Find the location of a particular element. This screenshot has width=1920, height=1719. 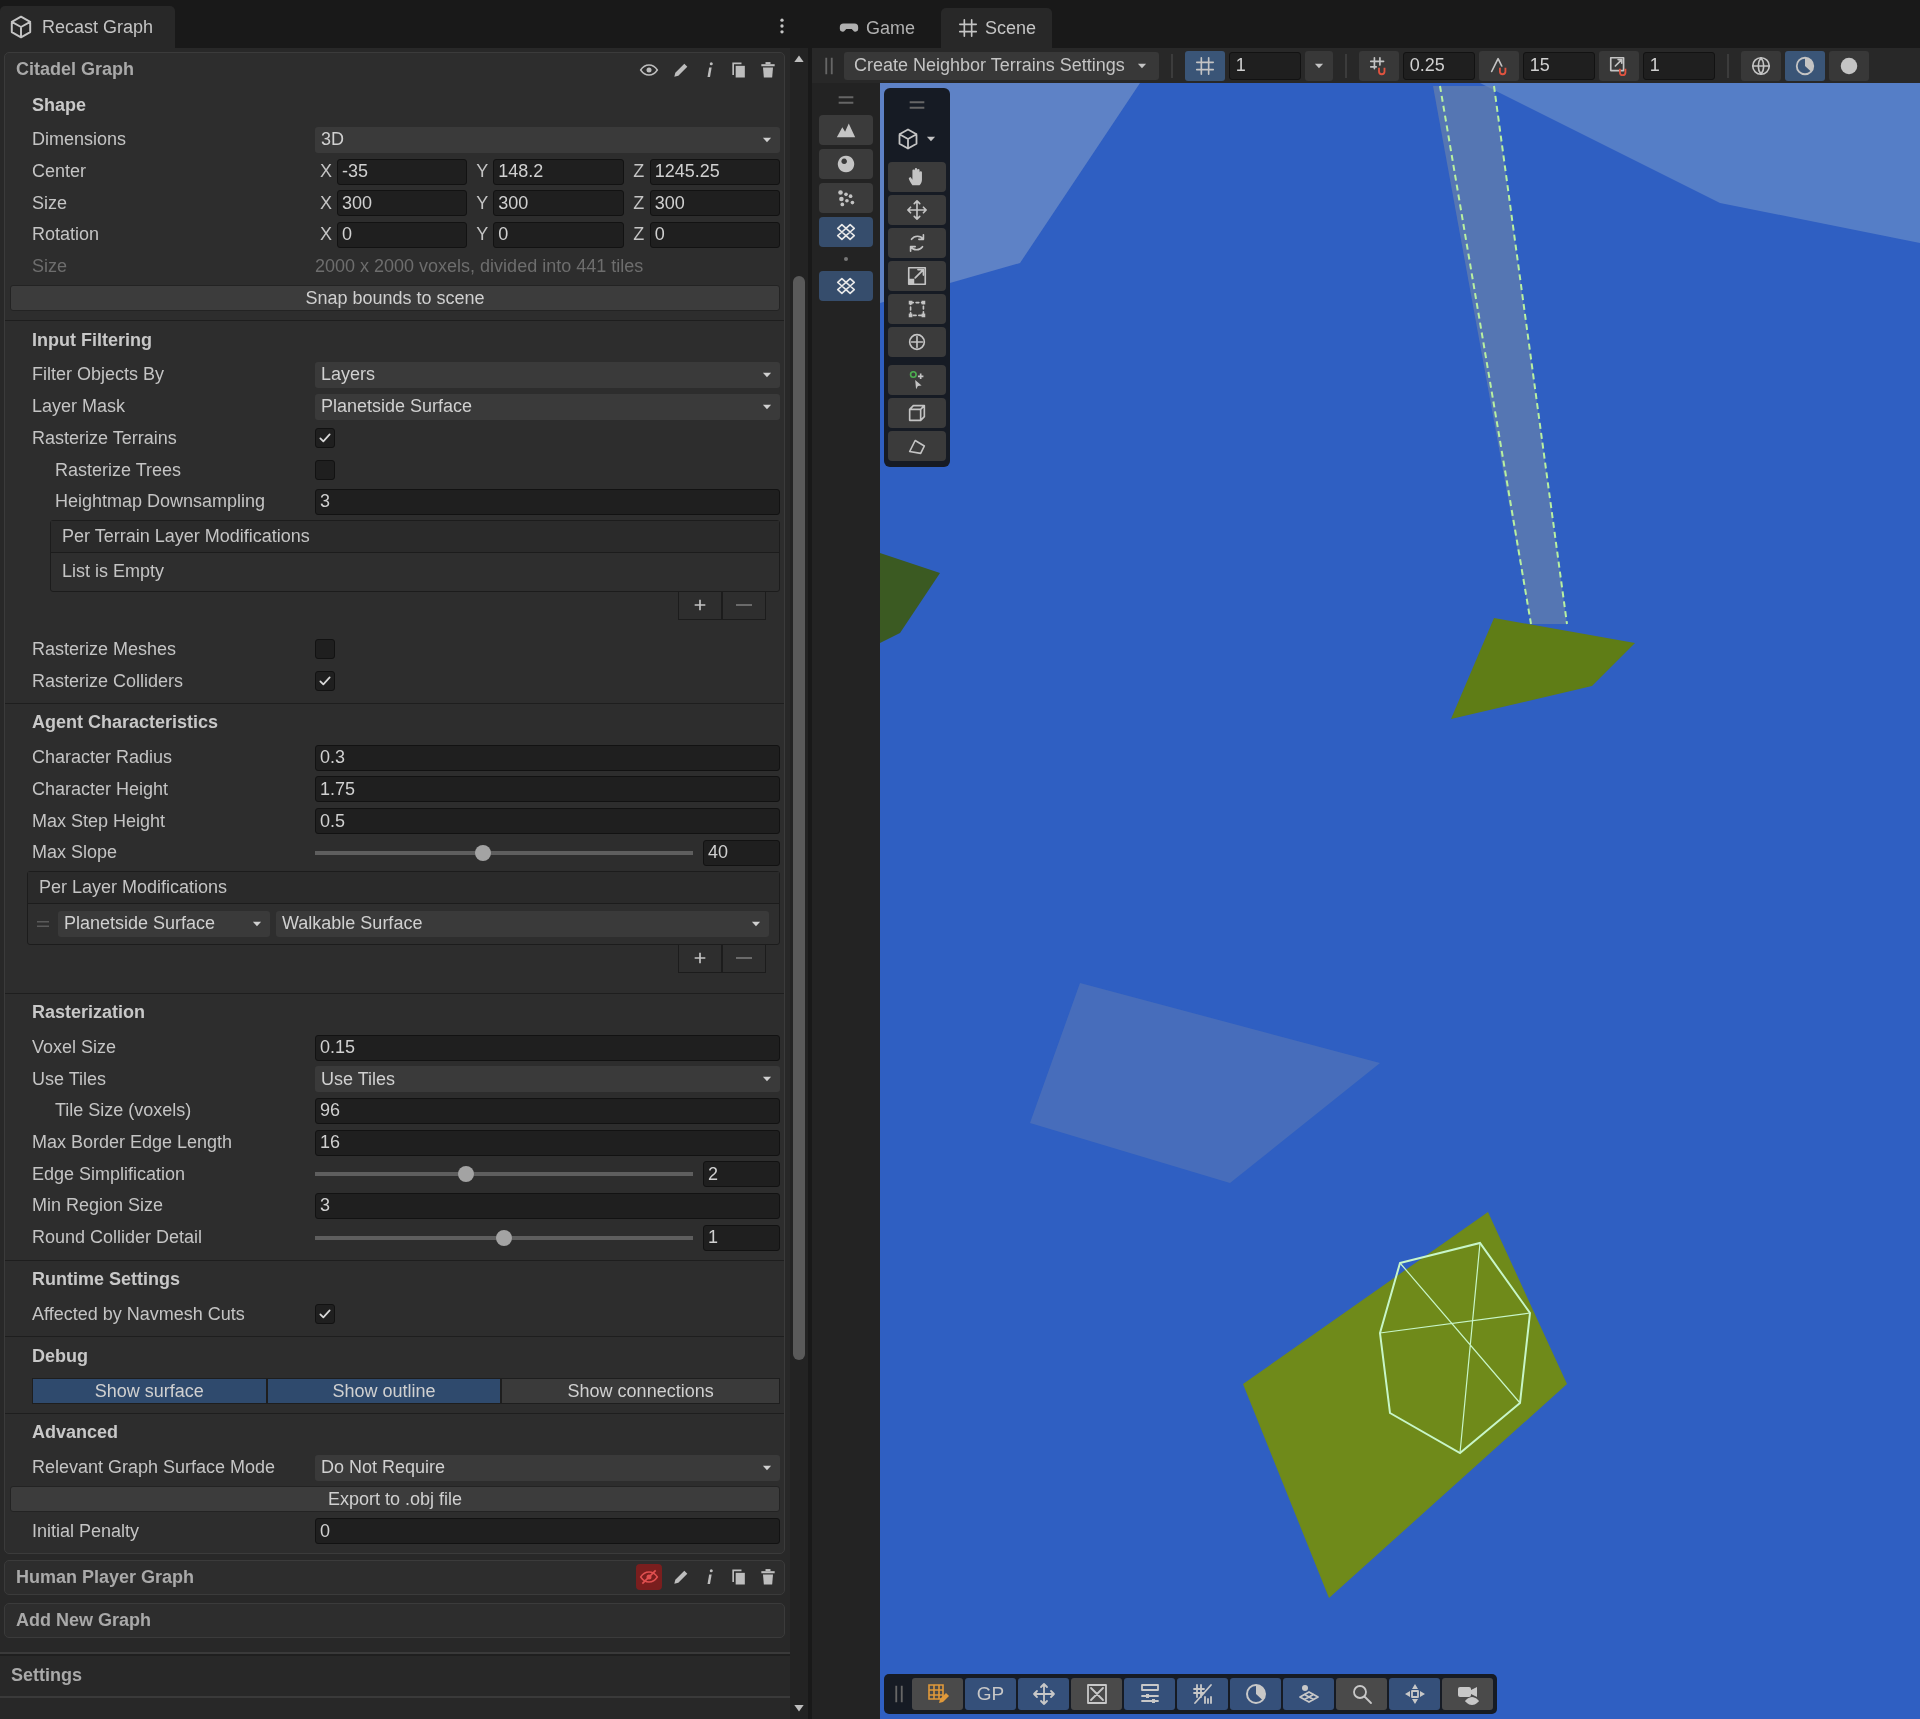

panel-tab: Recast Graph is located at coordinates (88, 27).